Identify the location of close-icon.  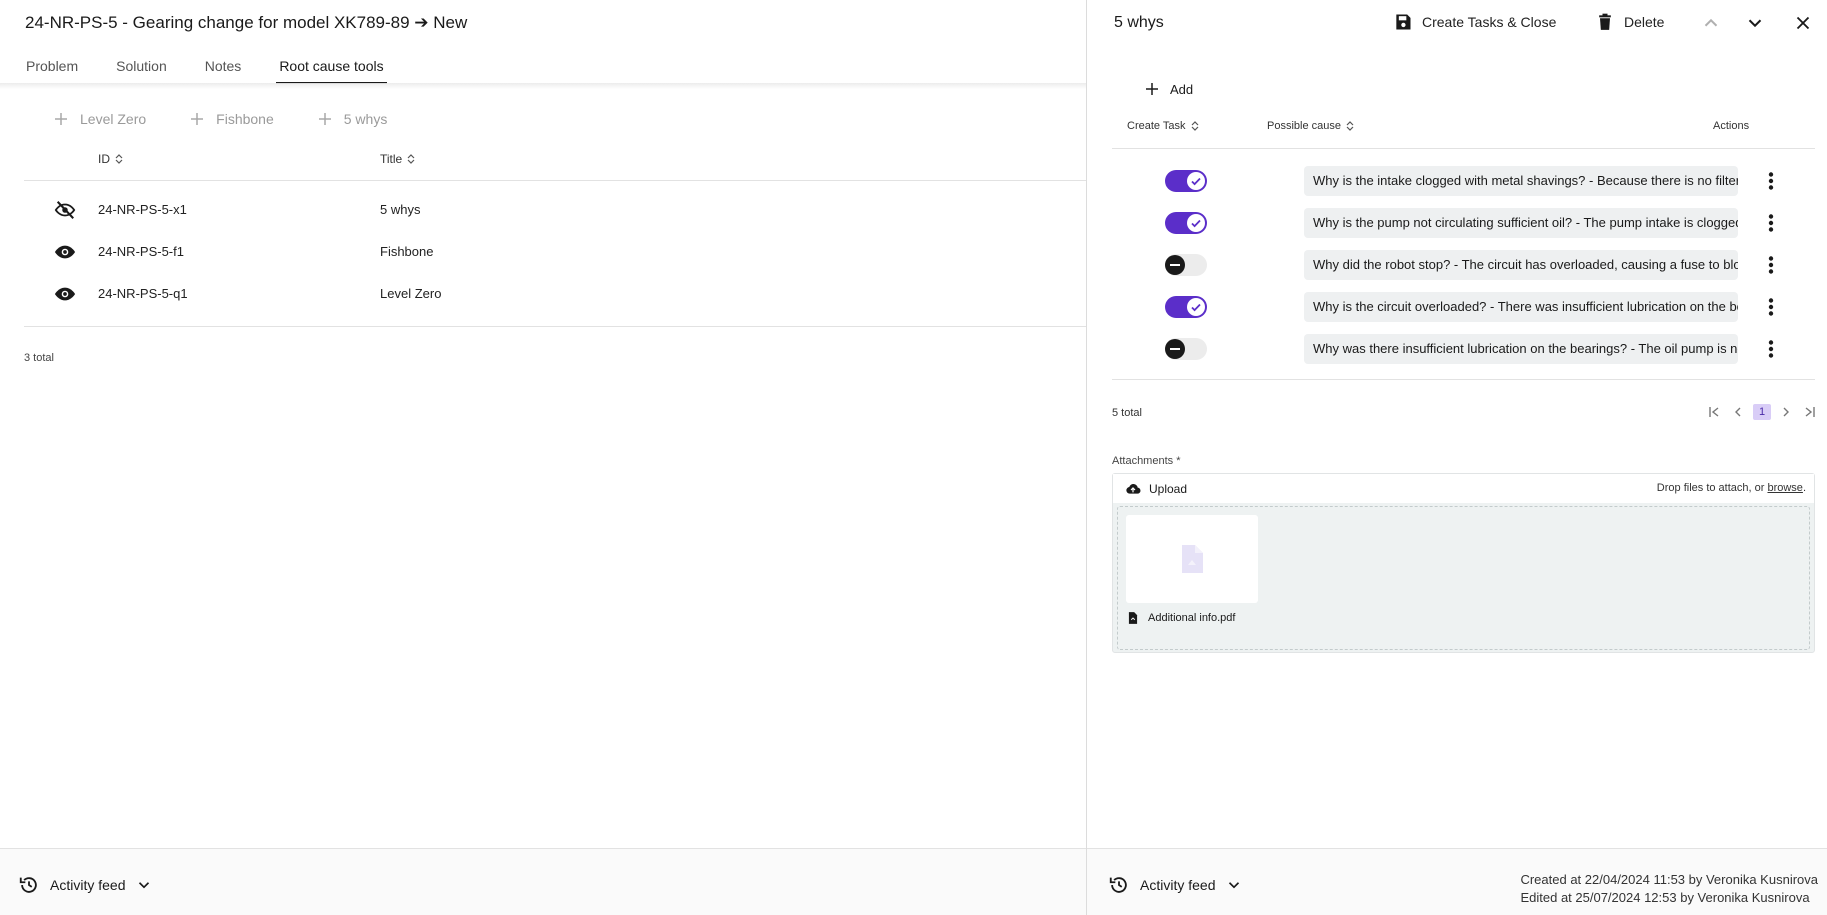
(1803, 23).